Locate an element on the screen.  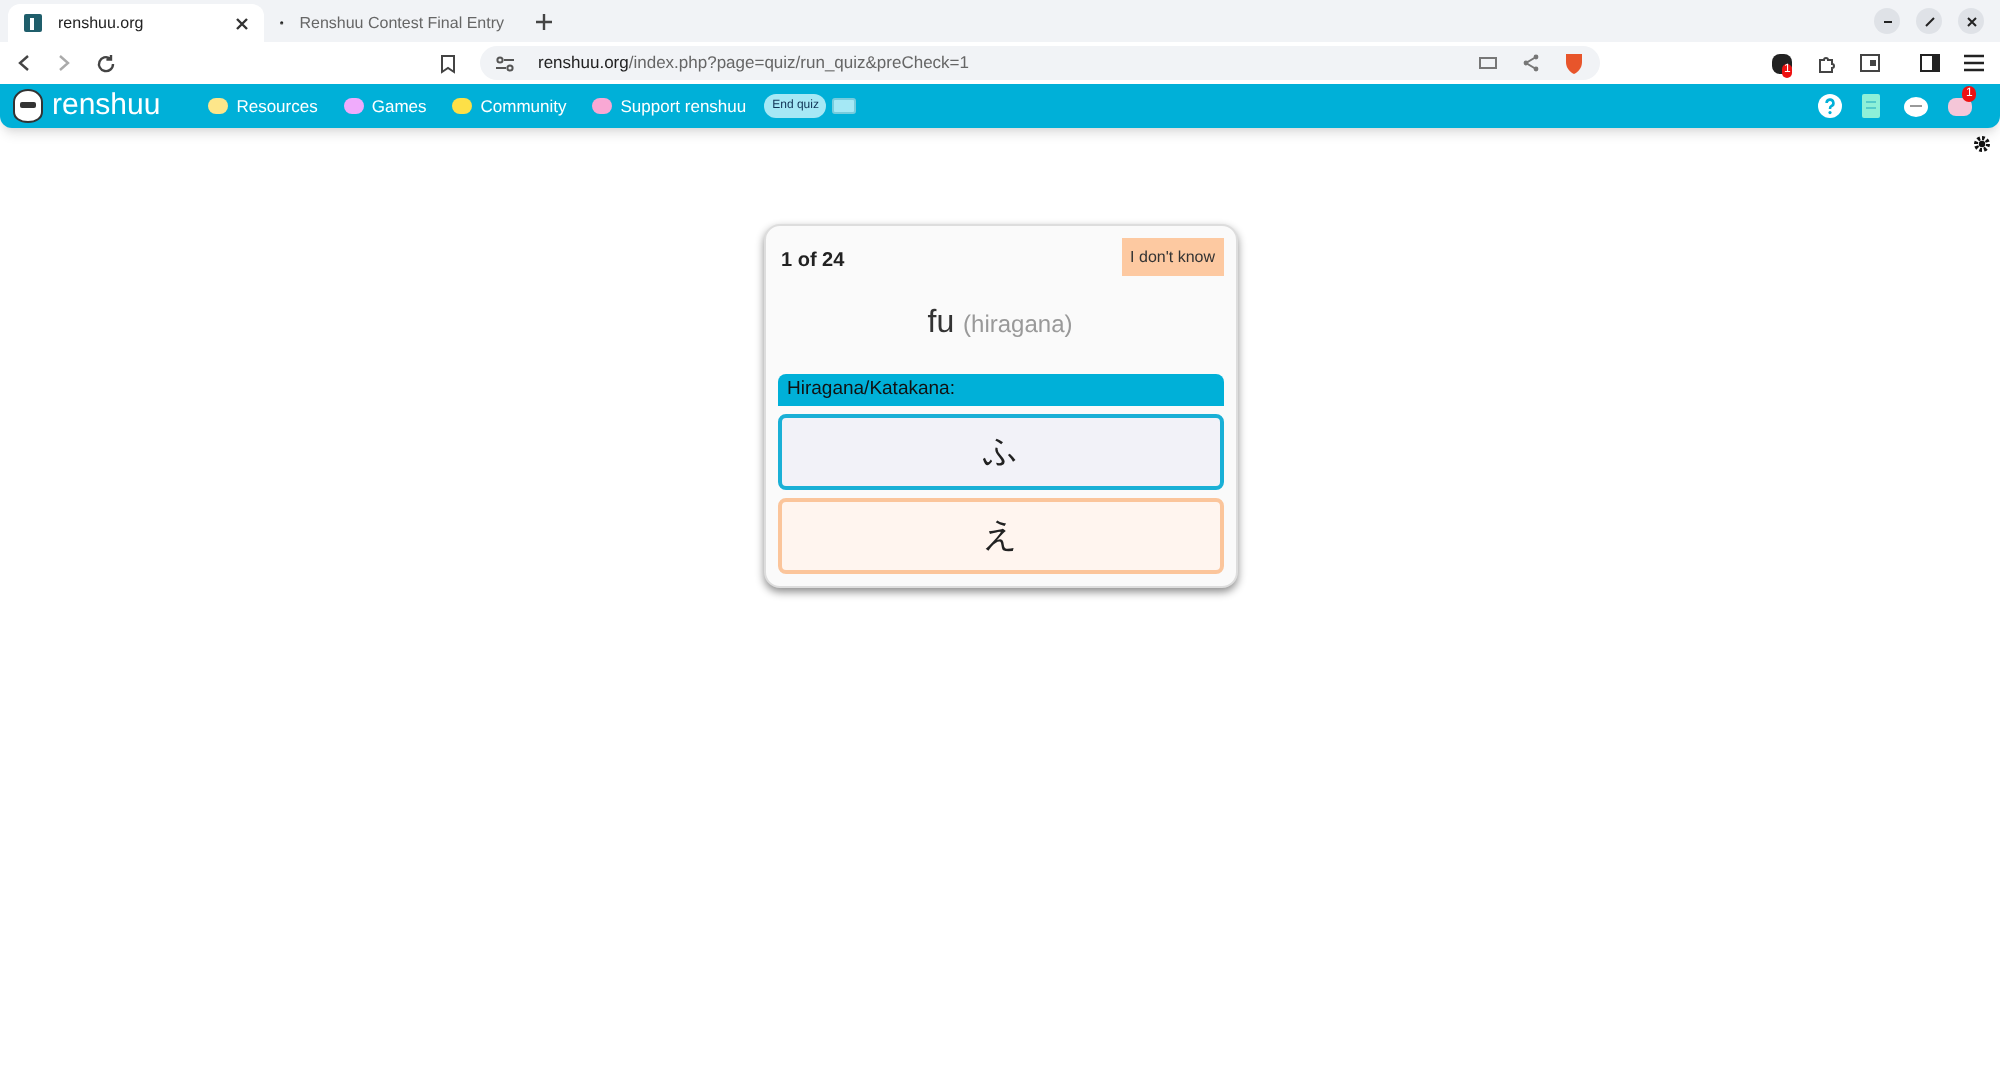
browser-tab: Renshuu Contest Final Entry is located at coordinates (392, 23).